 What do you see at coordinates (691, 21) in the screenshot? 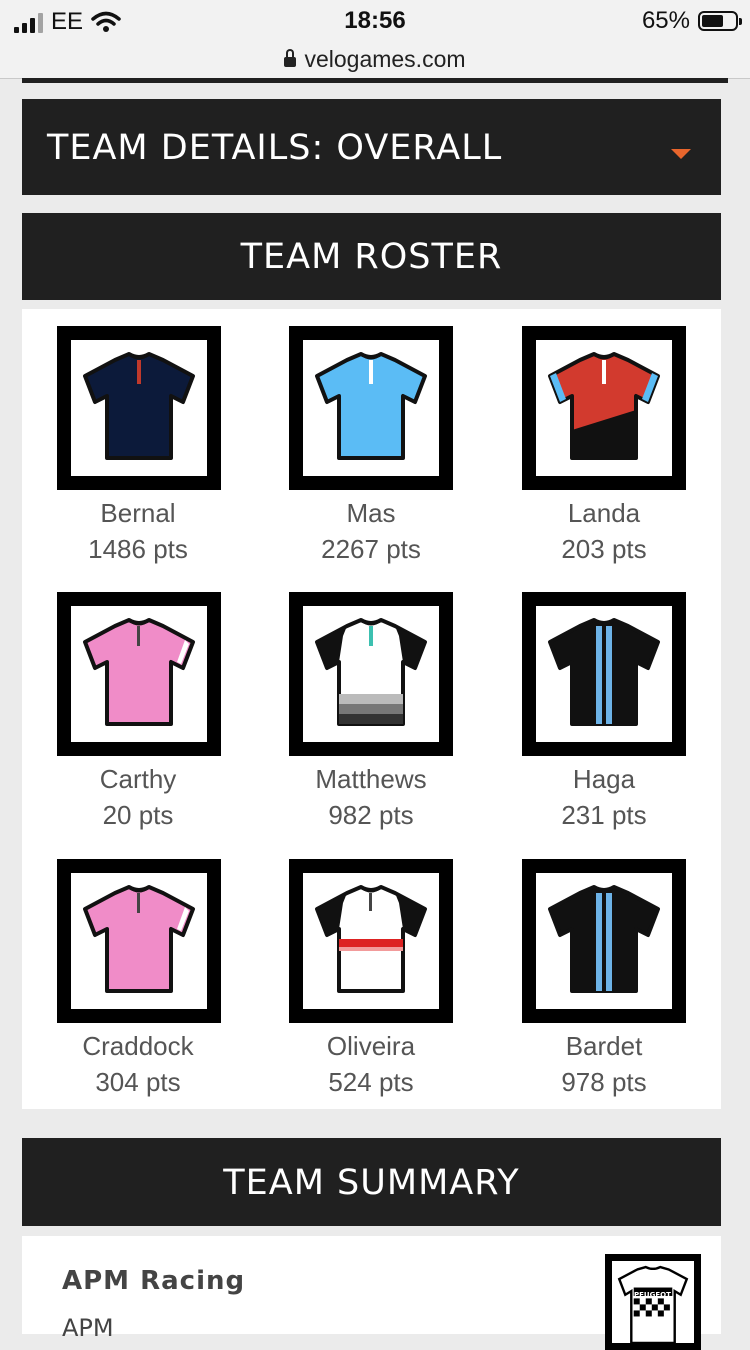
I see `battery-status: 65%` at bounding box center [691, 21].